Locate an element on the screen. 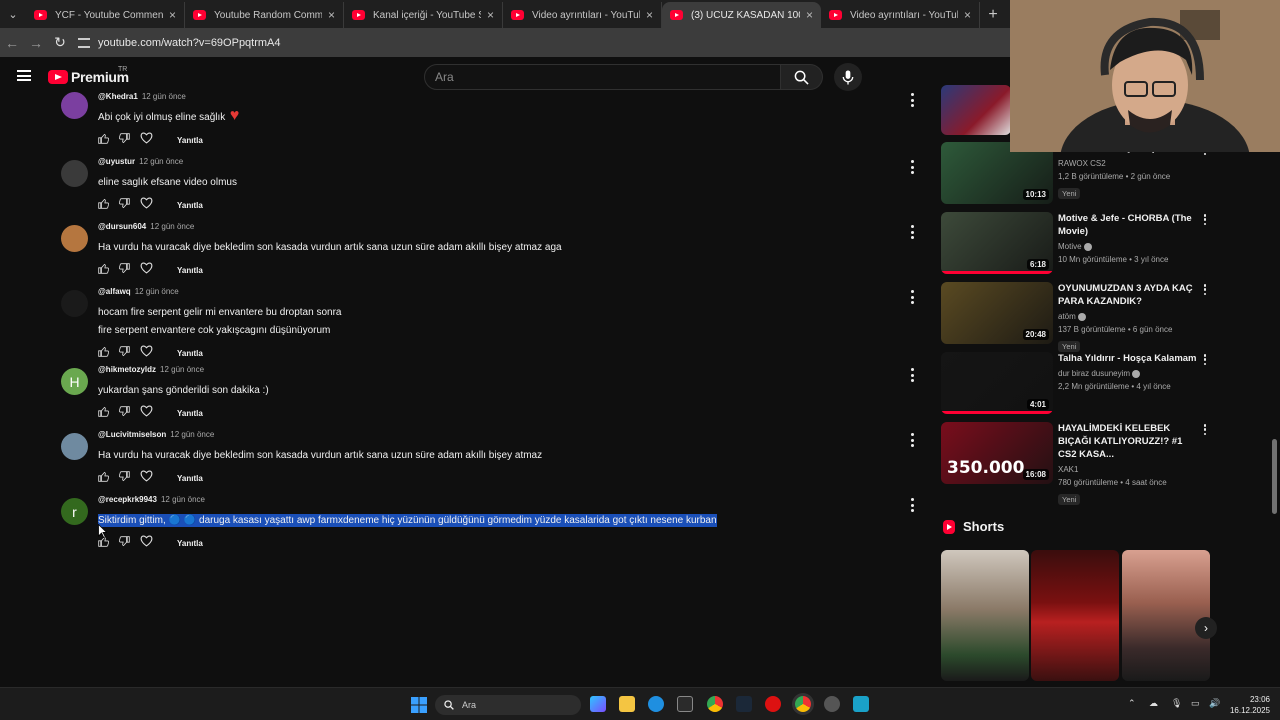  channel-name: XAK1 is located at coordinates (1068, 469).